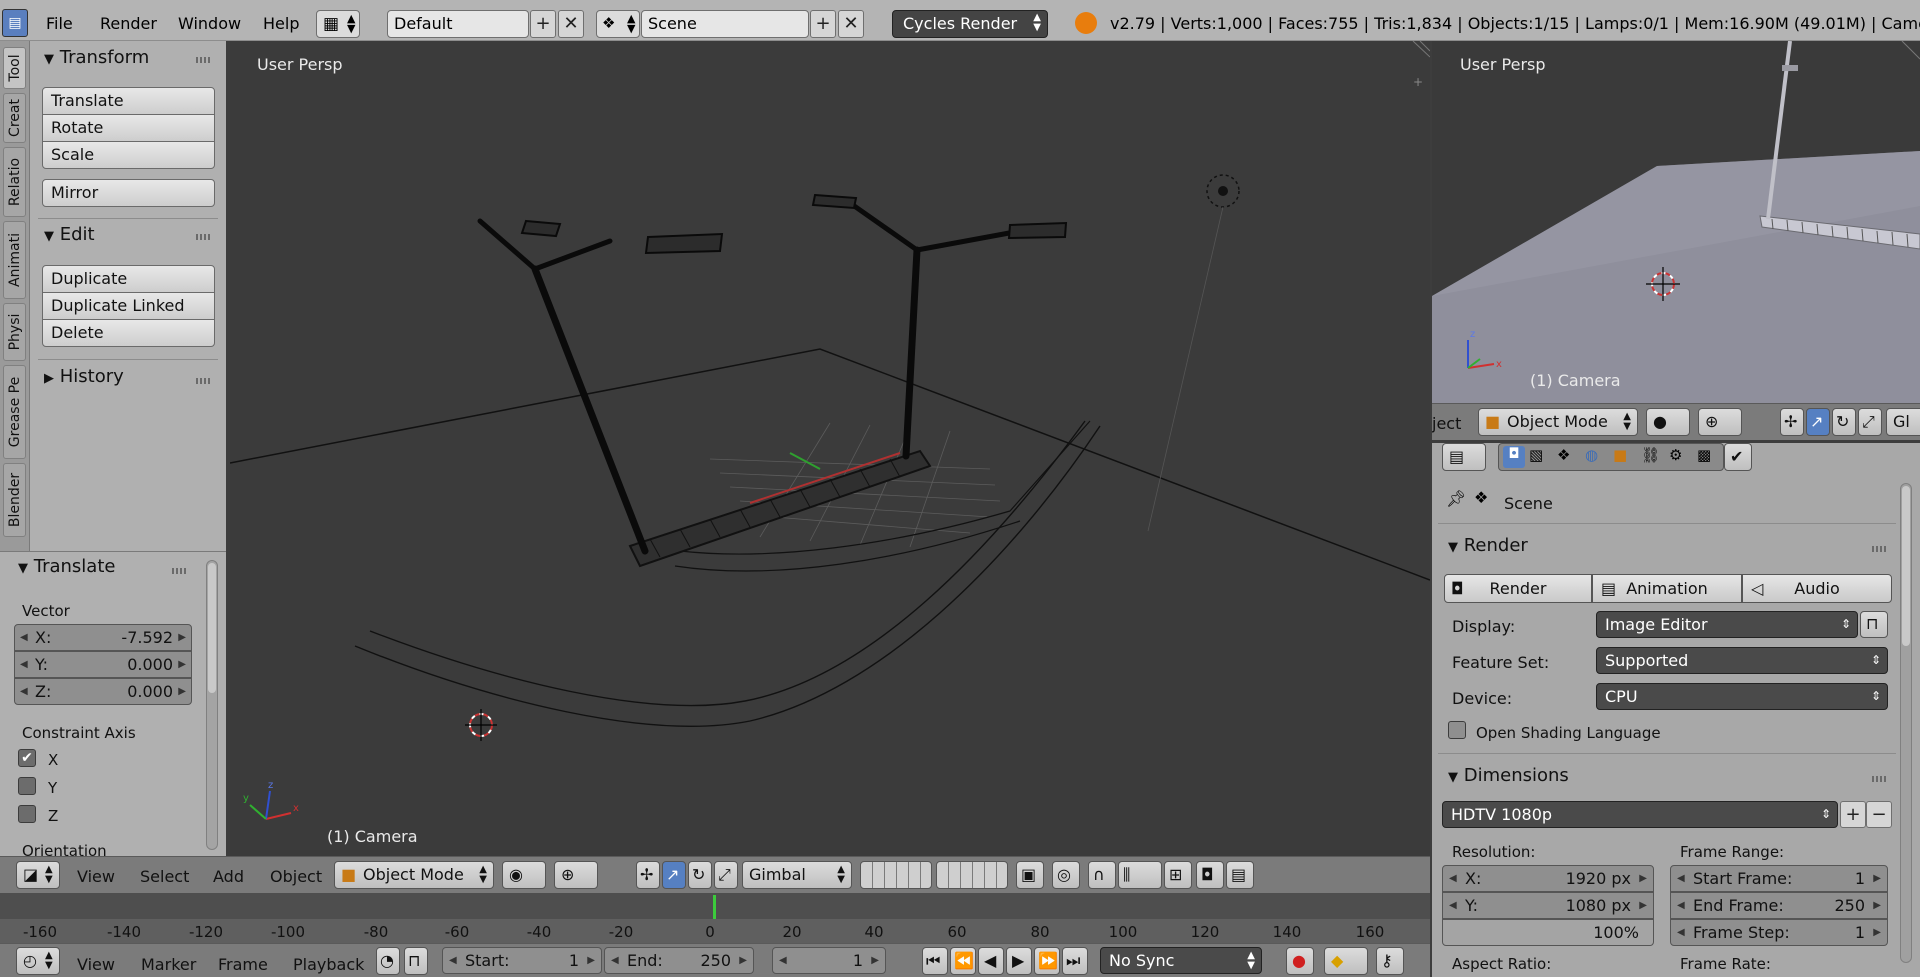 This screenshot has width=1920, height=977. I want to click on proportional-edit-button: ◎, so click(1066, 875).